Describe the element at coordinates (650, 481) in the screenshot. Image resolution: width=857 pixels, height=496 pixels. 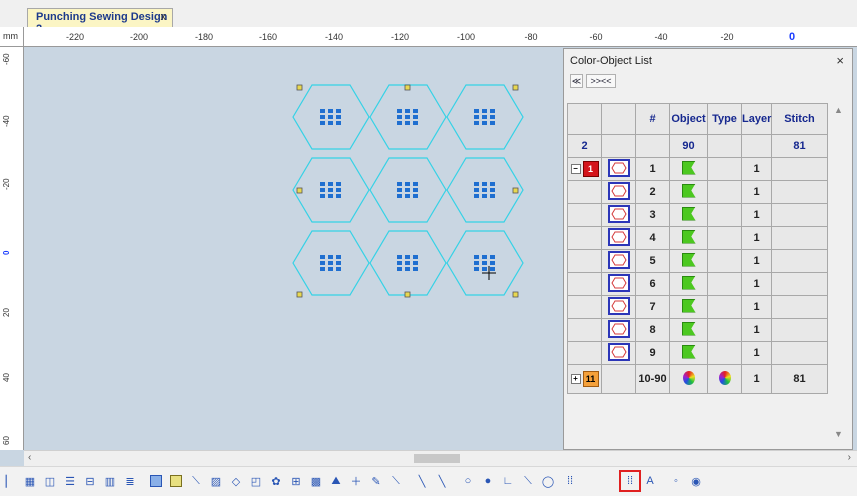
I see `text-tool-icon: A` at that location.